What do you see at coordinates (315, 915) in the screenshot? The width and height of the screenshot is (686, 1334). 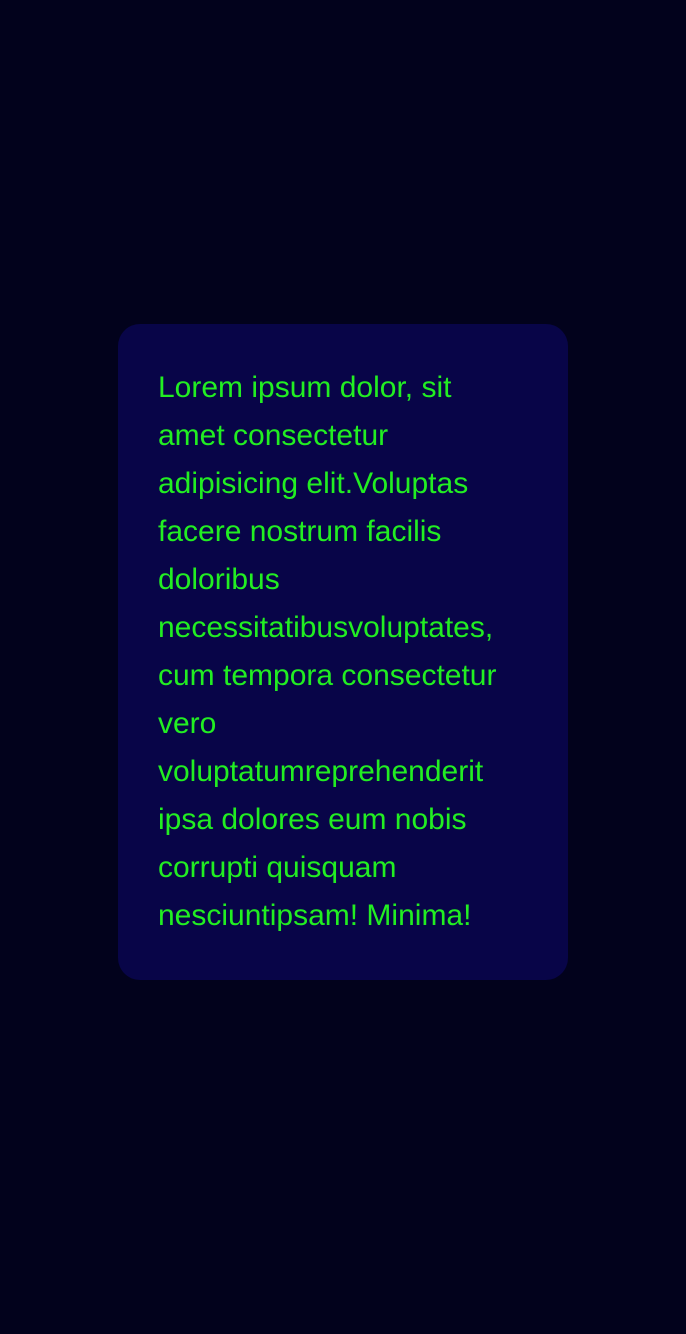 I see `paragraph-line: nesciuntipsam! Minima!` at bounding box center [315, 915].